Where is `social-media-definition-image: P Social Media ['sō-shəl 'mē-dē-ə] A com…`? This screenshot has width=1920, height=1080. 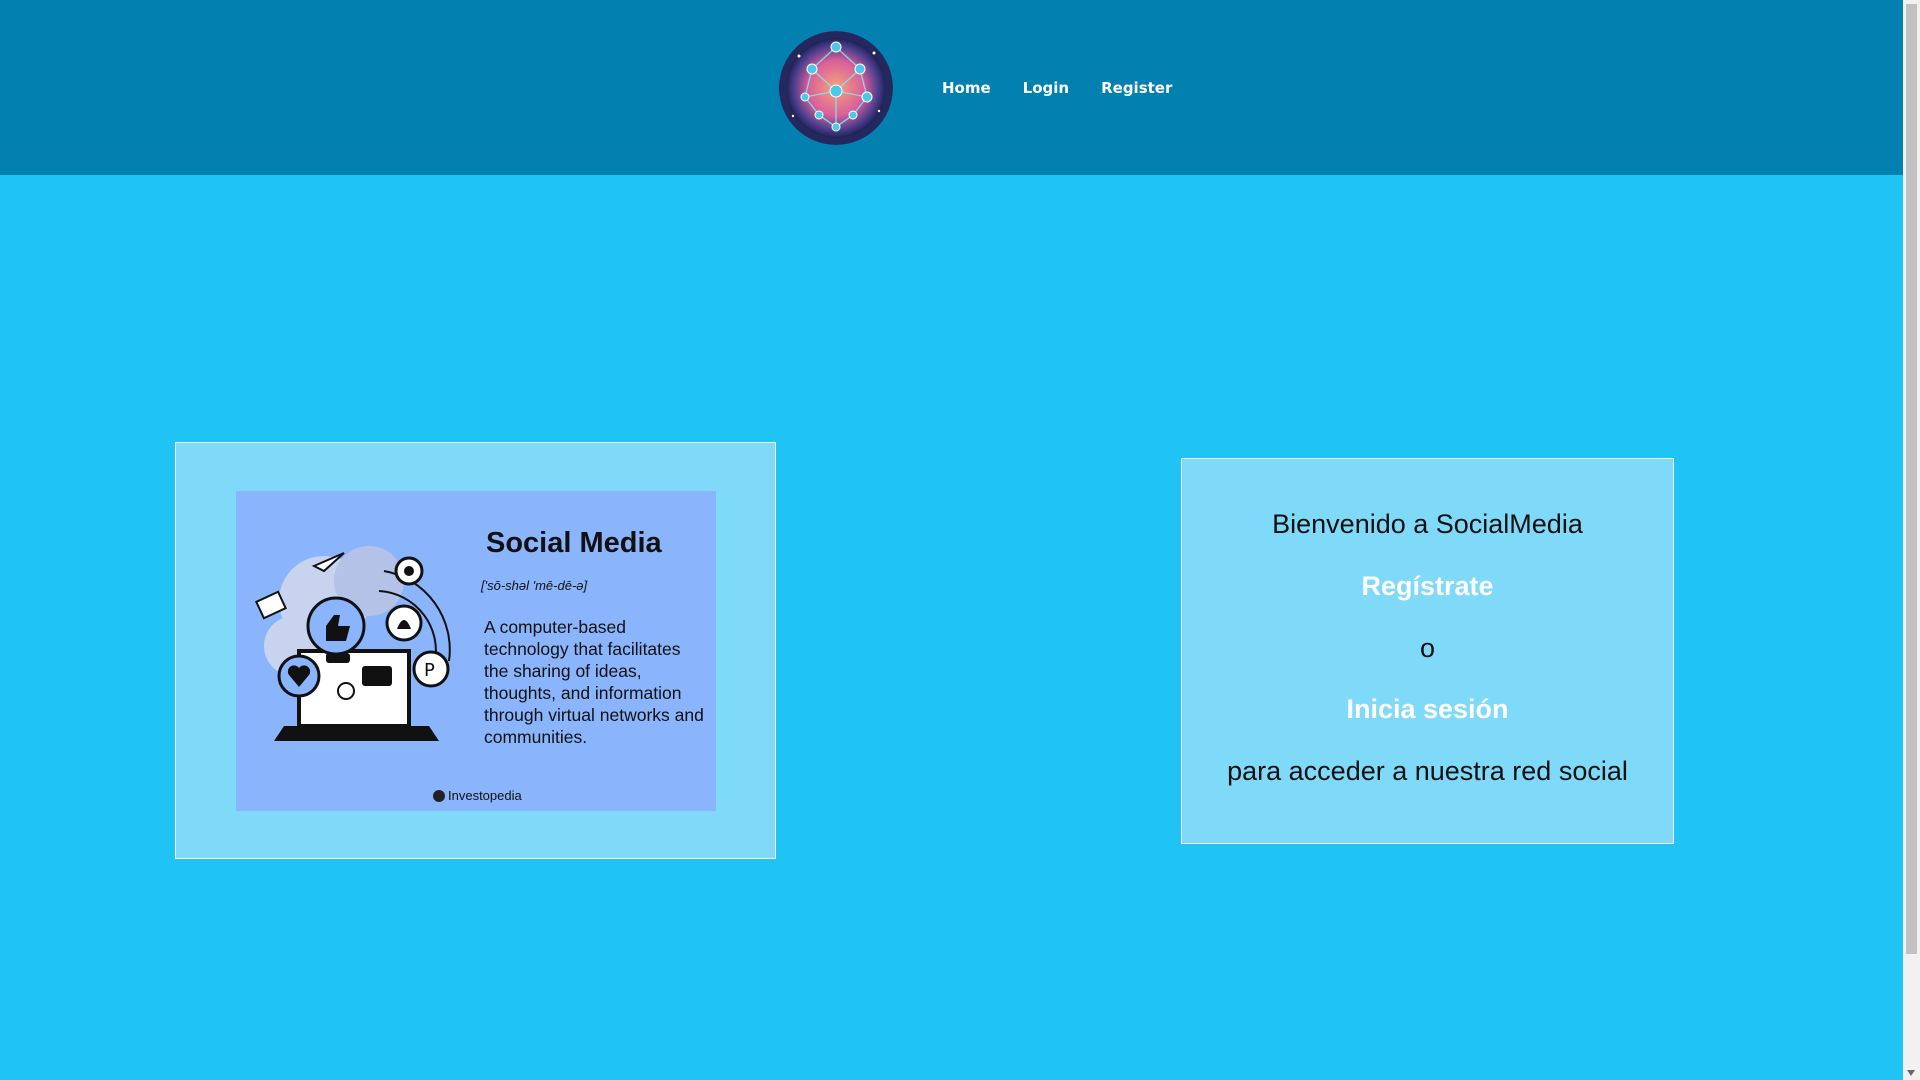
social-media-definition-image: P Social Media ['sō-shəl 'mē-dē-ə] A com… is located at coordinates (476, 651).